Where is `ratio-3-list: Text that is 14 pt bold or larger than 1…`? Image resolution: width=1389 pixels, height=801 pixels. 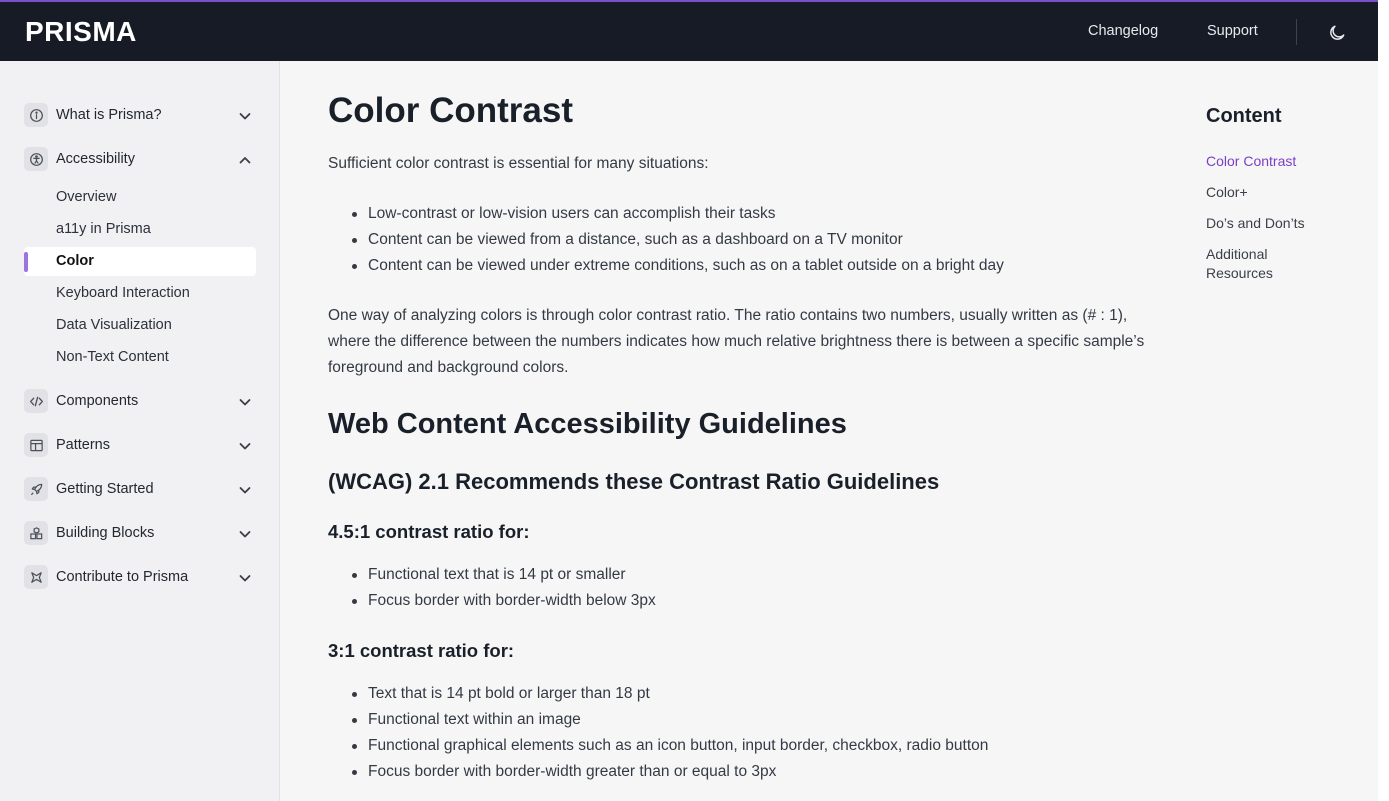
ratio-3-list: Text that is 14 pt bold or larger than 1… is located at coordinates (668, 733).